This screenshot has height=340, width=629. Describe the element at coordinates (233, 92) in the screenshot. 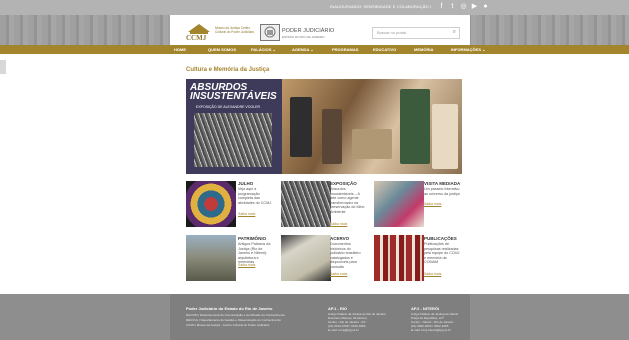

I see `hero-title: ABSURDOS INSUSTENTÁVEIS` at that location.